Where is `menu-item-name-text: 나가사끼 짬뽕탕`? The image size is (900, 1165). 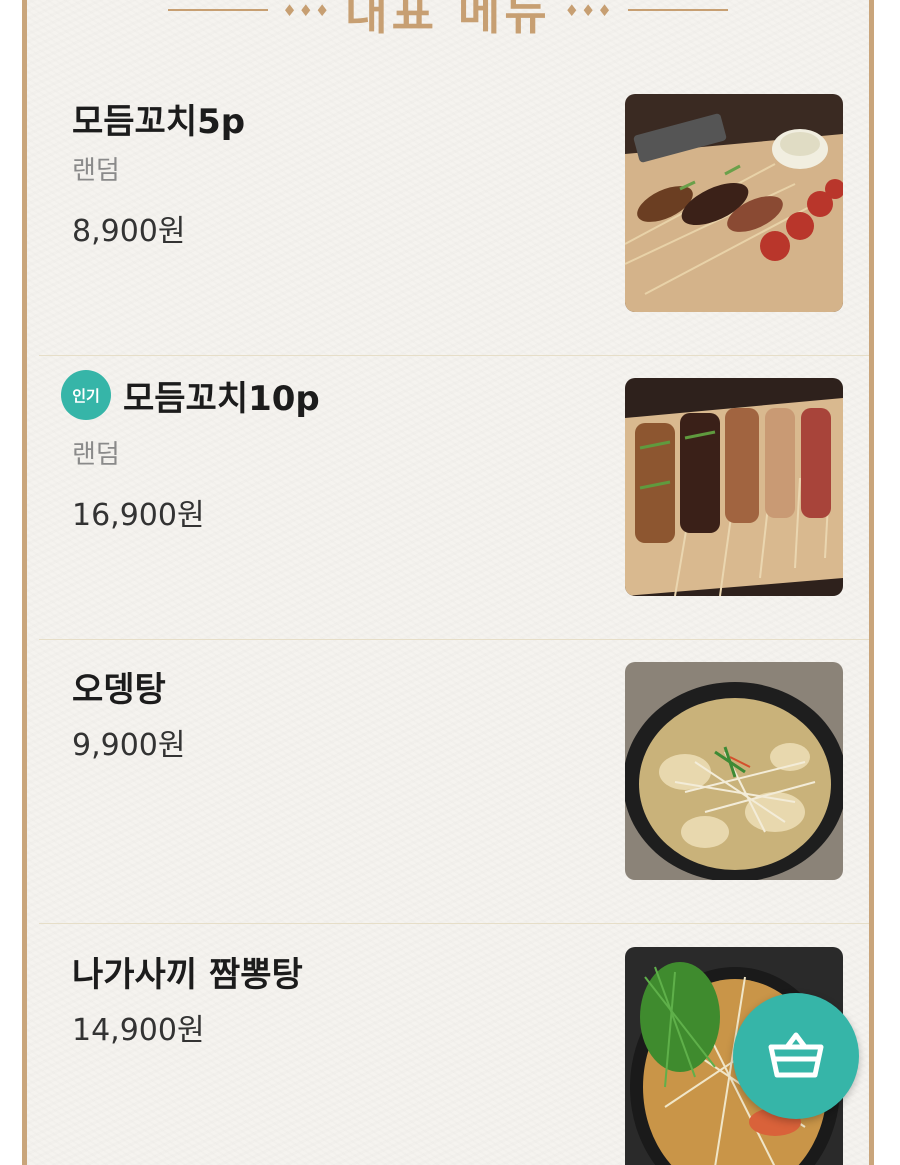 menu-item-name-text: 나가사끼 짬뽕탕 is located at coordinates (187, 975).